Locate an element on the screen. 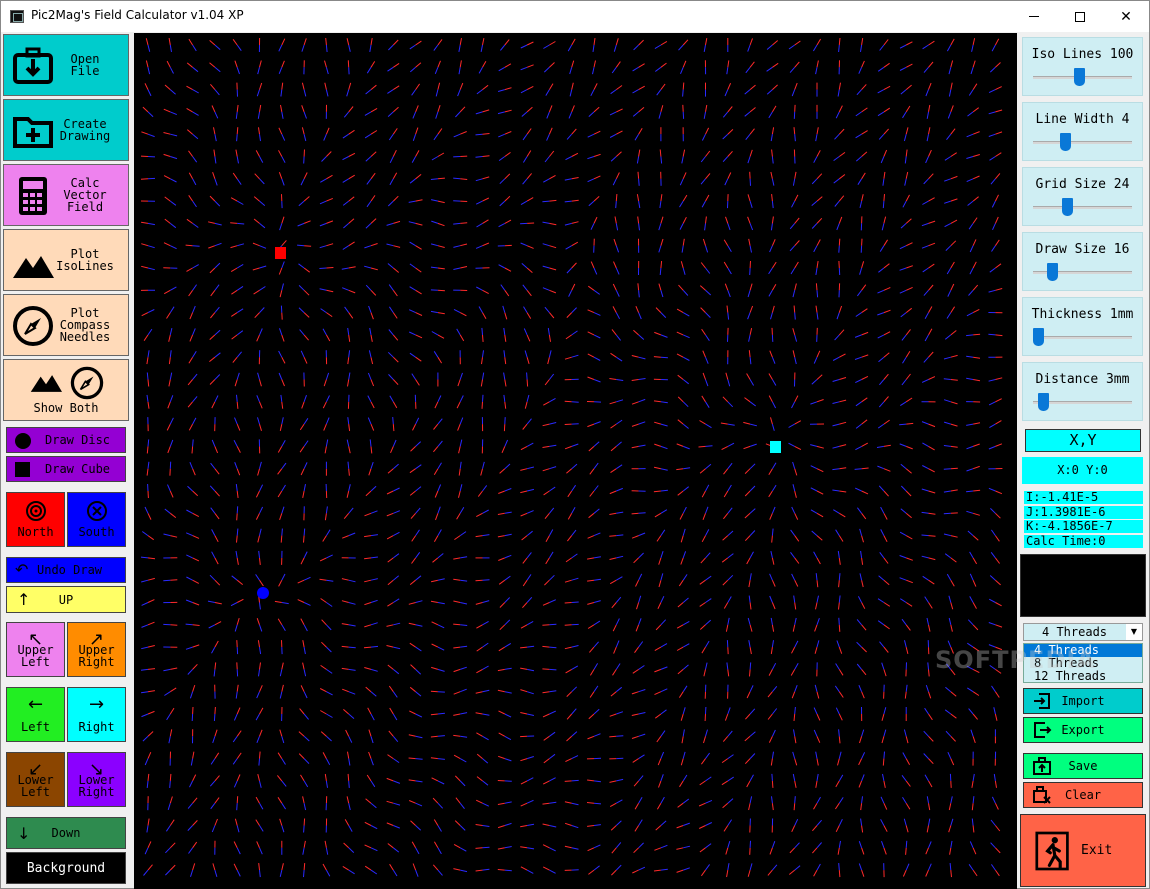  lower-left-button: ↙ Lower Left is located at coordinates (35, 779).